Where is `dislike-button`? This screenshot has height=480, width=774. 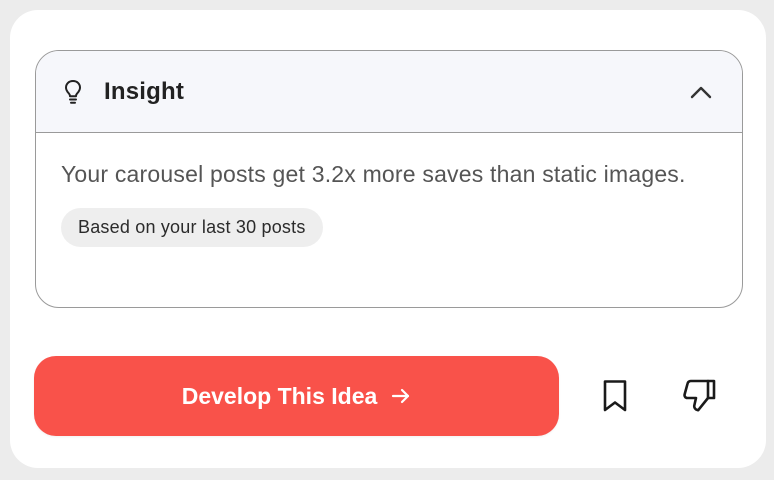 dislike-button is located at coordinates (700, 396).